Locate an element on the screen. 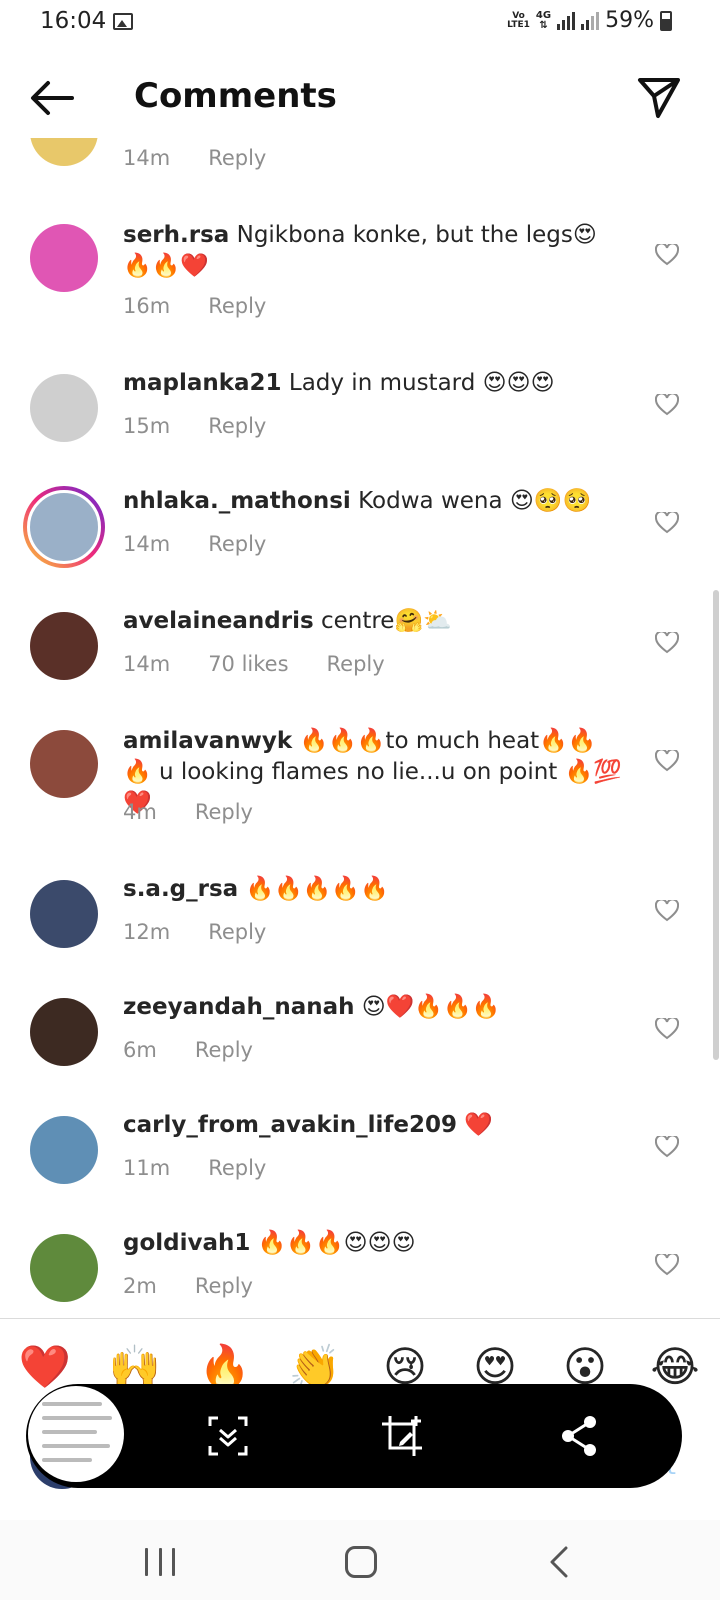 The width and height of the screenshot is (720, 1600). comment-text: carly_from_avakin_life209 ❤️ is located at coordinates (373, 1125).